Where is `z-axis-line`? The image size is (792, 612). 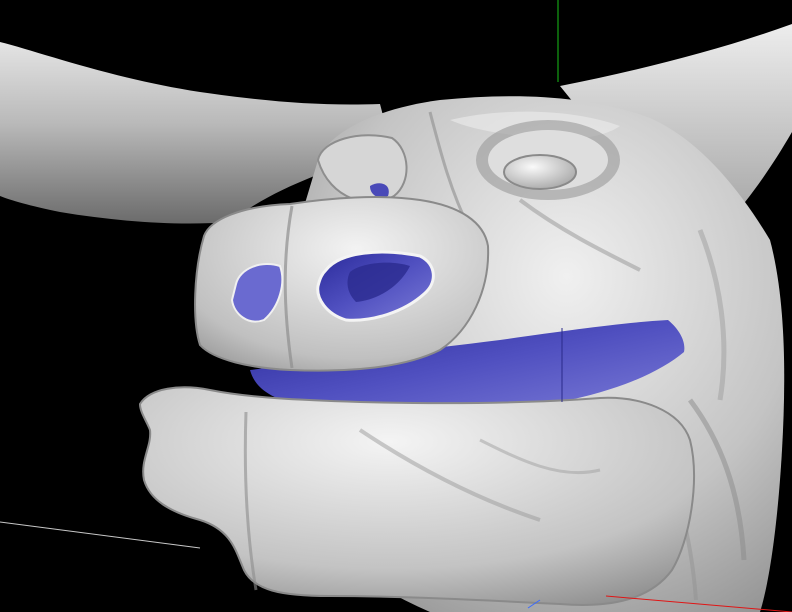
z-axis-line is located at coordinates (100, 535).